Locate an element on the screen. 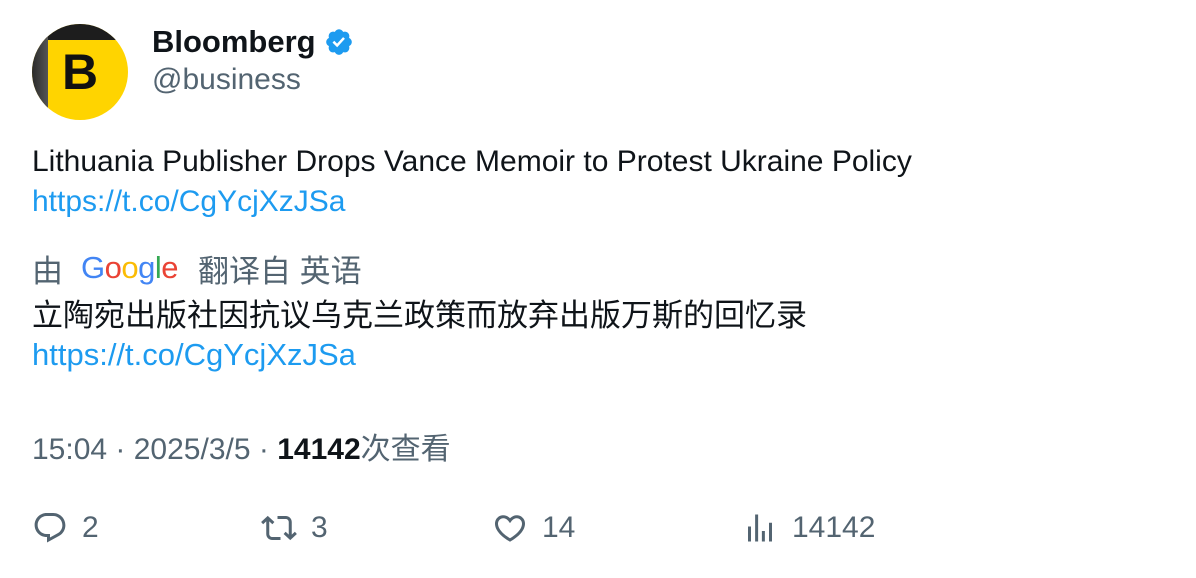 This screenshot has width=1196, height=578. views-count: 14142 is located at coordinates (319, 449).